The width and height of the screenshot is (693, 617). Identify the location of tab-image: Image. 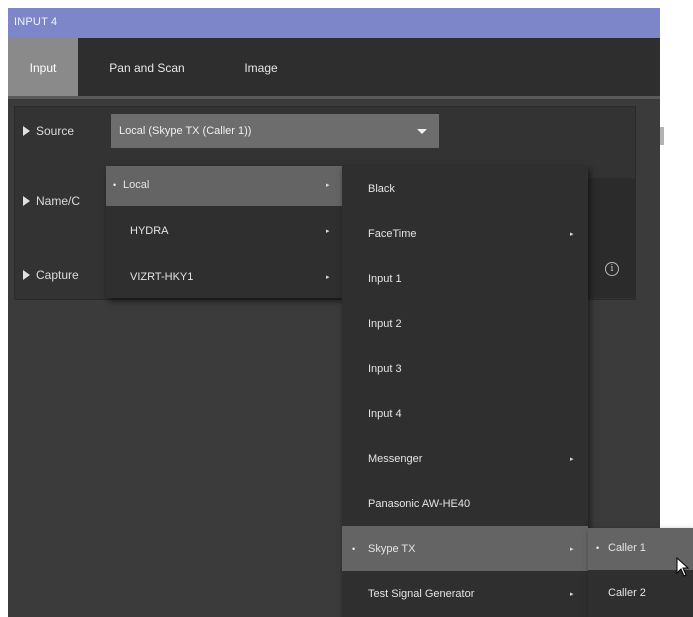
(261, 68).